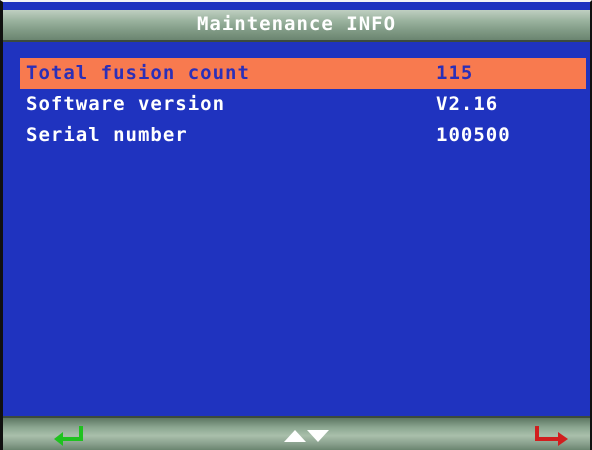 The width and height of the screenshot is (592, 450). I want to click on title-bar: Maintenance INFO, so click(296, 26).